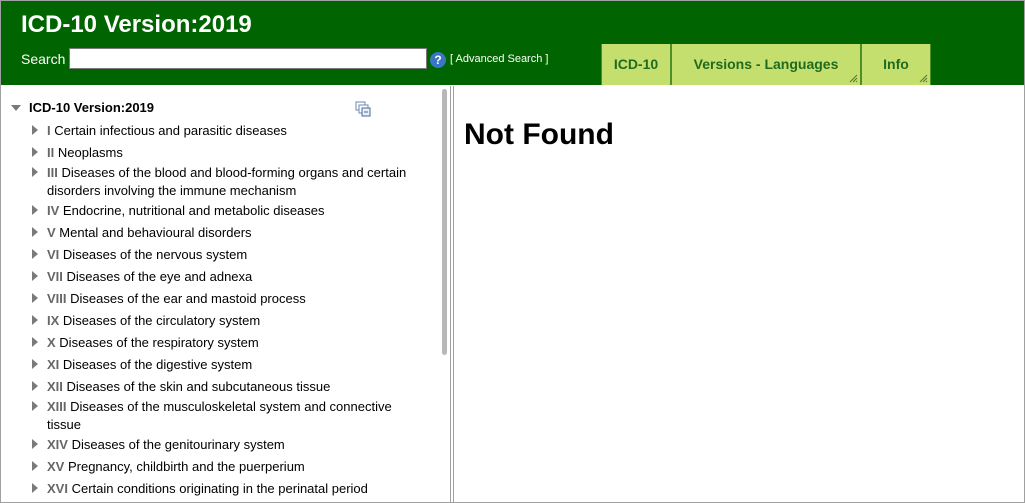  What do you see at coordinates (232, 153) in the screenshot?
I see `tree-chapter-item: II Neoplasms` at bounding box center [232, 153].